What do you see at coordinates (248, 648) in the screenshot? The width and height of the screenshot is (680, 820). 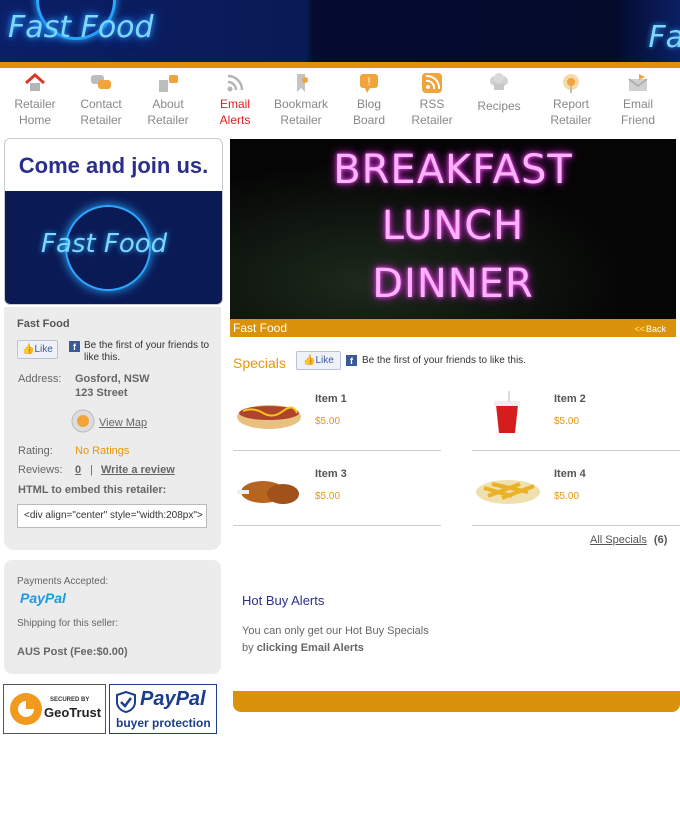 I see `hot-buy-text-prefix: by` at bounding box center [248, 648].